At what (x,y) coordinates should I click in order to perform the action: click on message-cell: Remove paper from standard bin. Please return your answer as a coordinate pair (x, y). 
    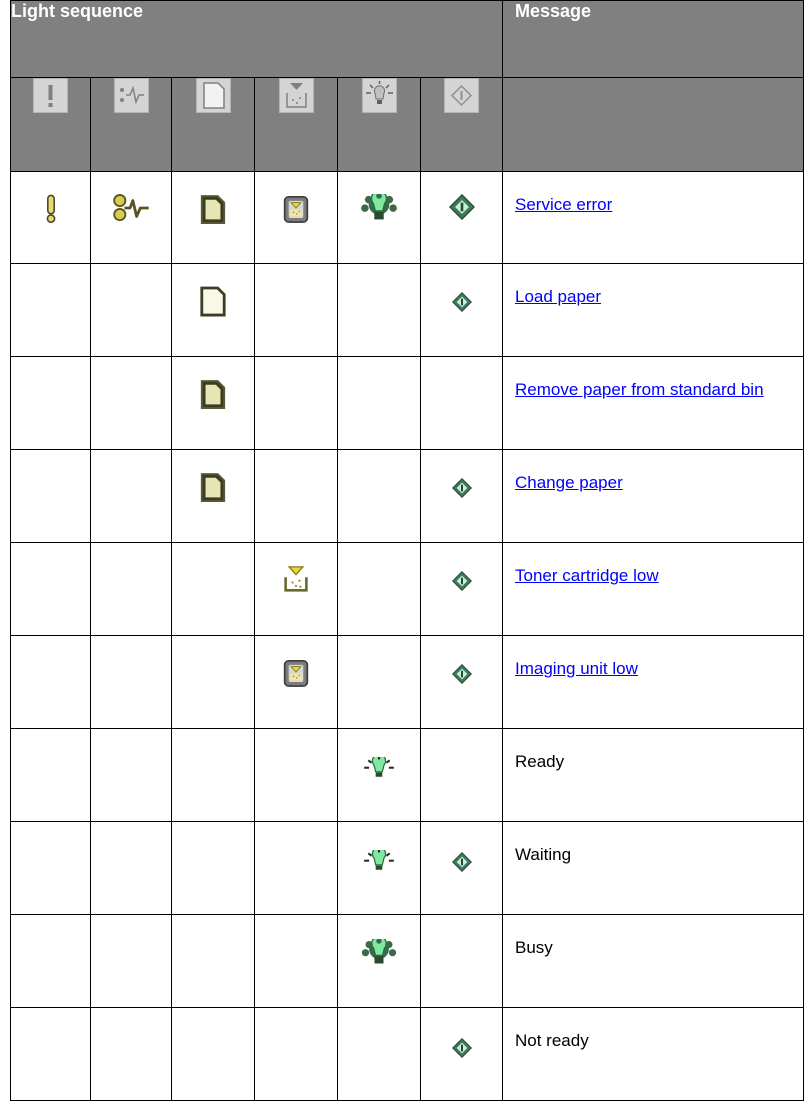
    Looking at the image, I should click on (653, 403).